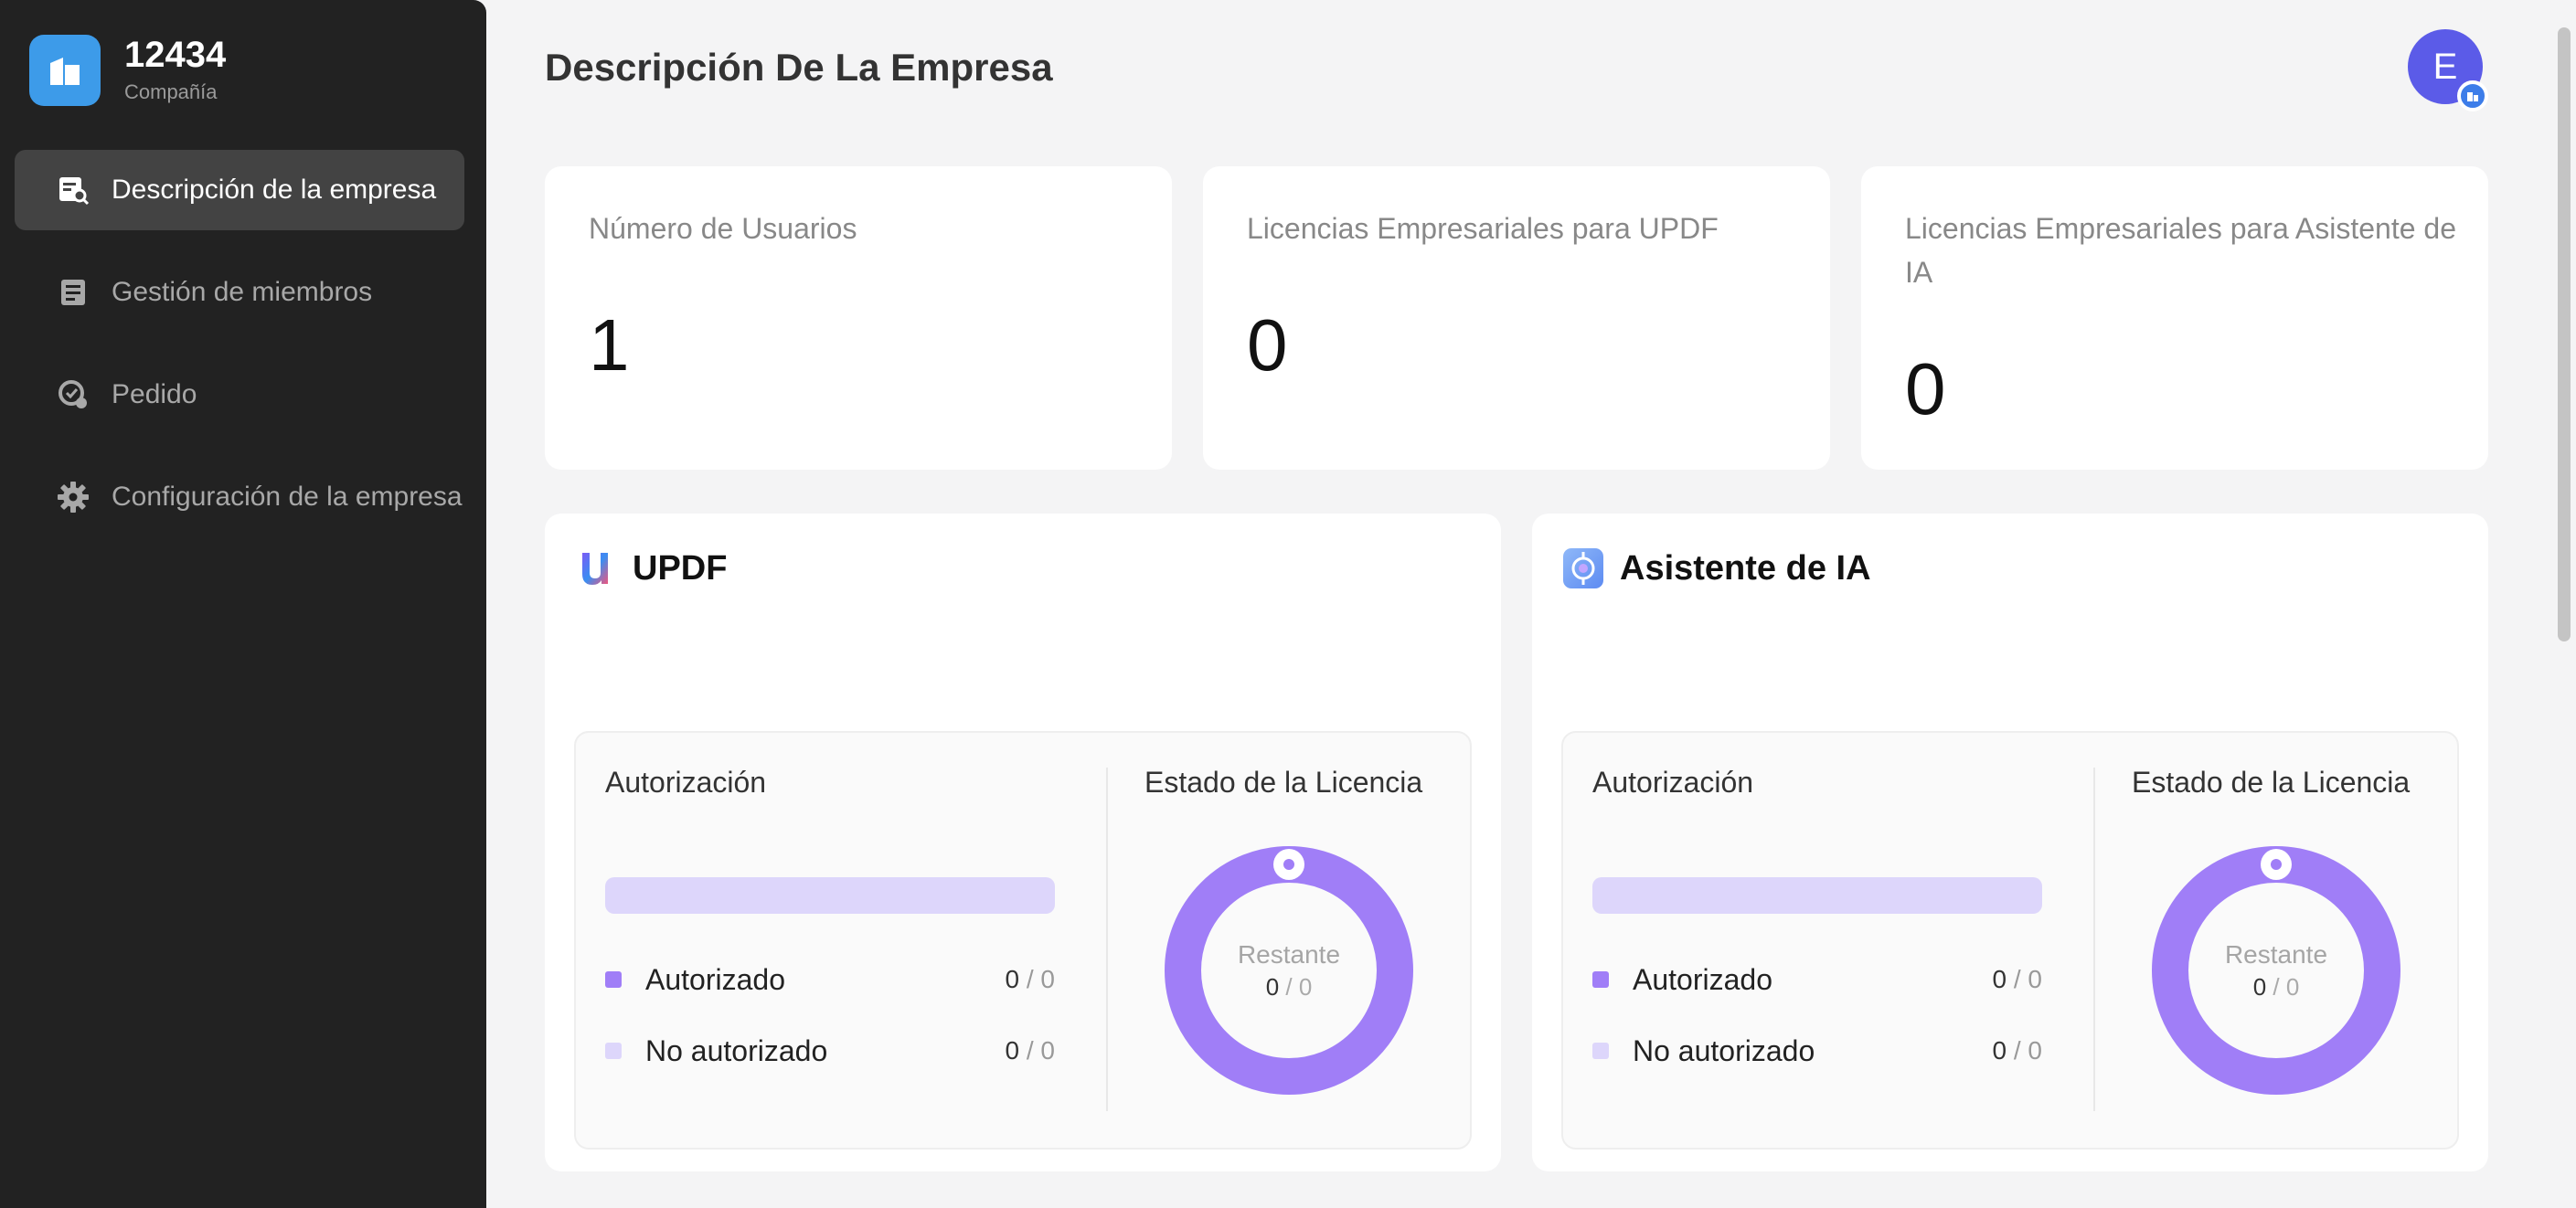  What do you see at coordinates (2472, 96) in the screenshot?
I see `company-badge-icon` at bounding box center [2472, 96].